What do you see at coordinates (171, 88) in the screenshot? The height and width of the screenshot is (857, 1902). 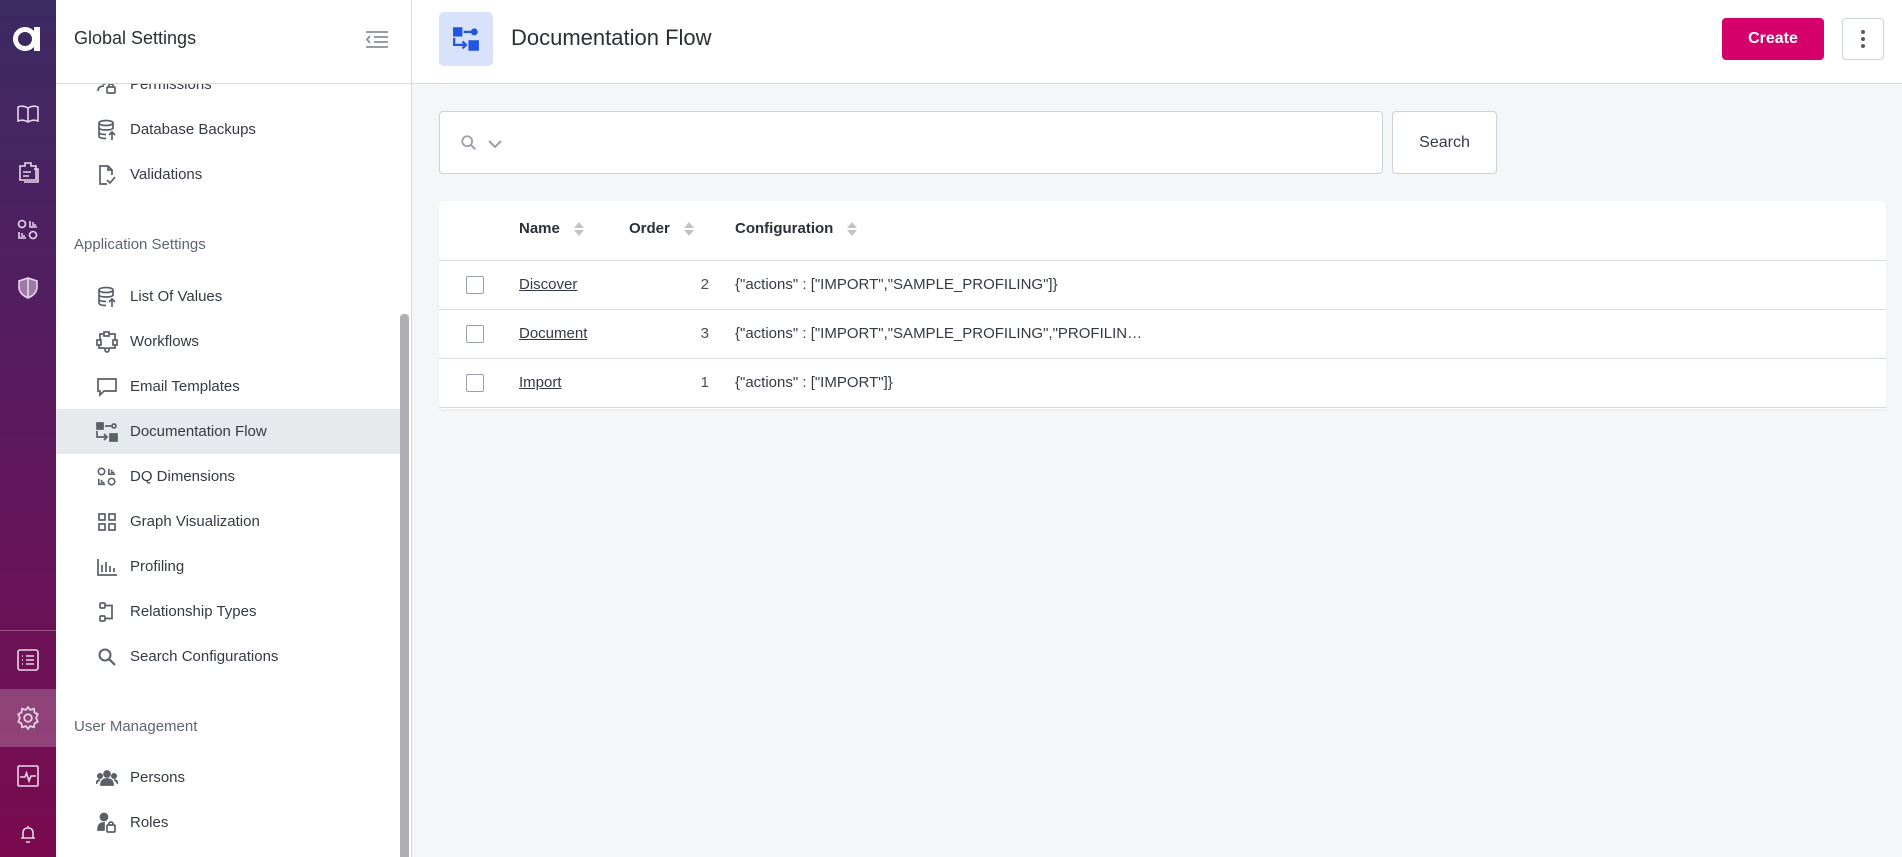 I see `sidebar-item-label: Permissions` at bounding box center [171, 88].